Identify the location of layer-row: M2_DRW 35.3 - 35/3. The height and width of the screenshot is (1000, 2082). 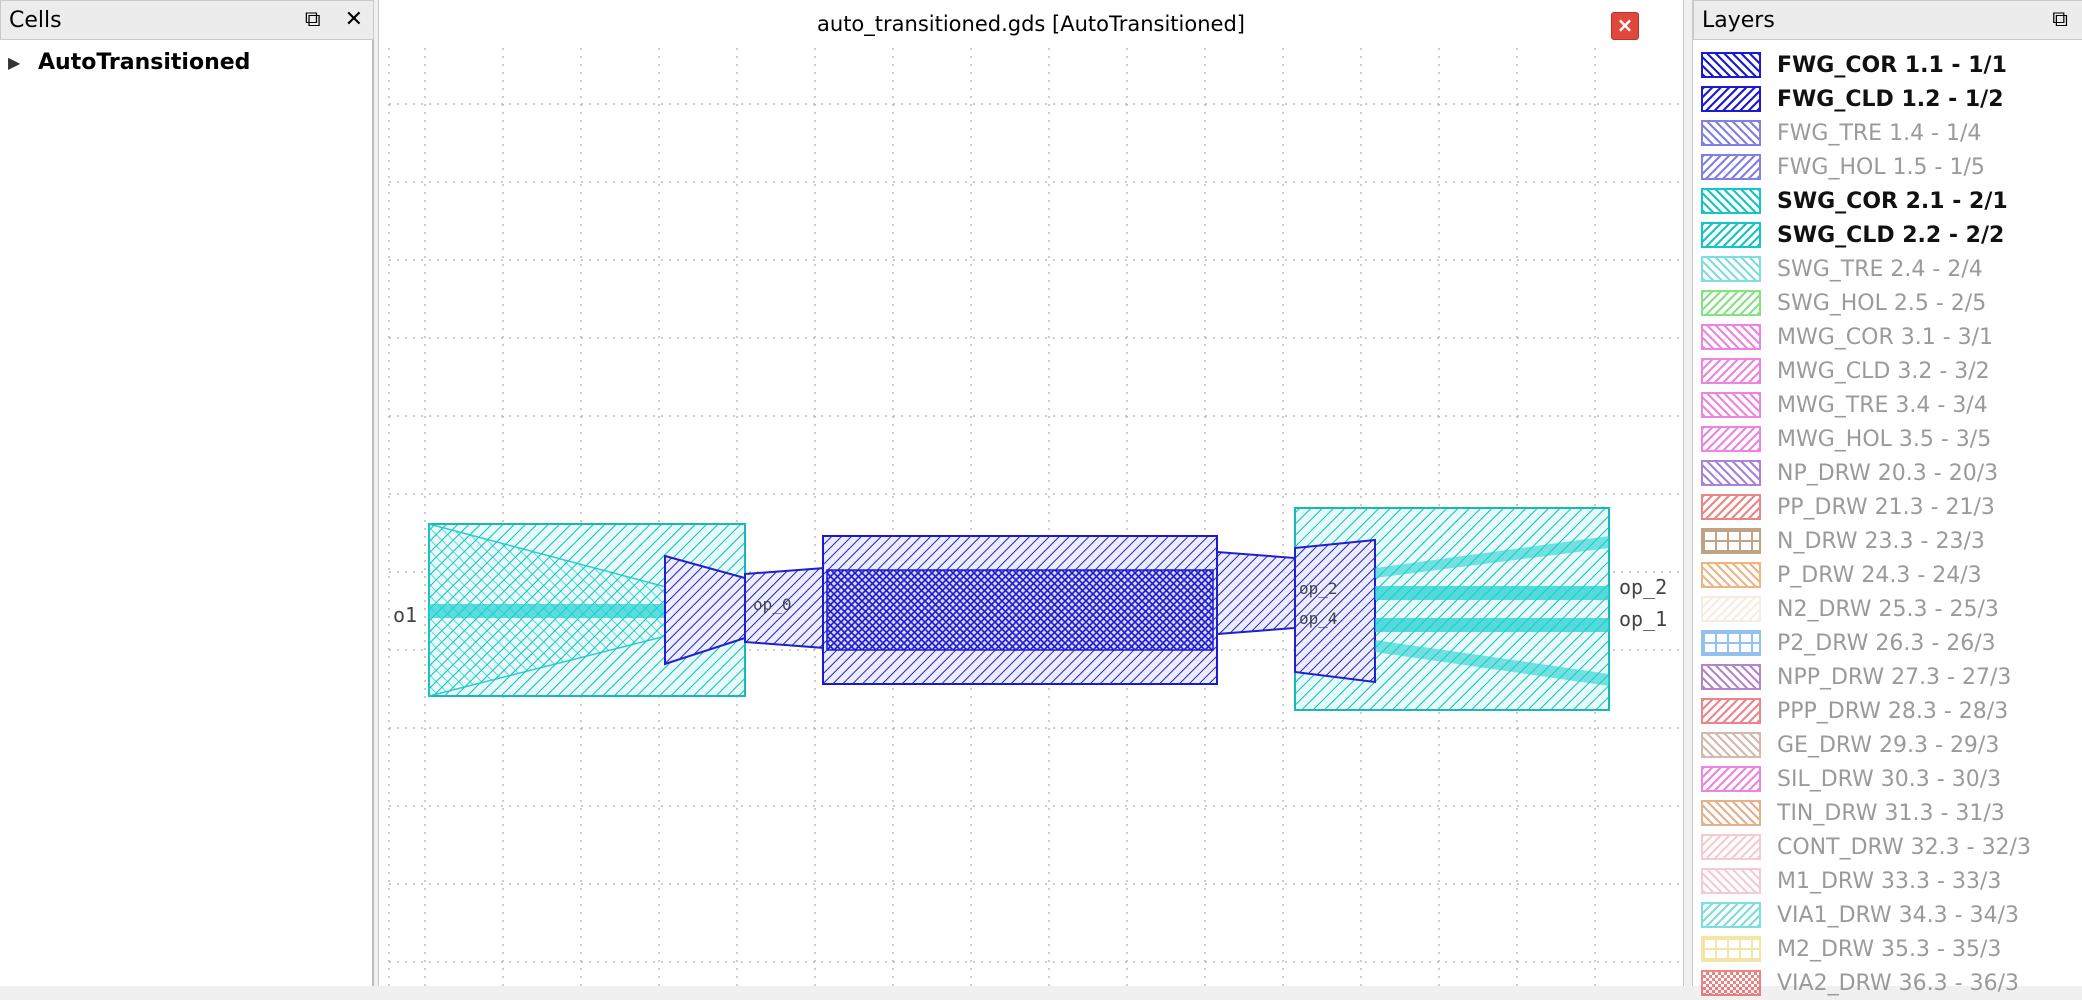
(1866, 949).